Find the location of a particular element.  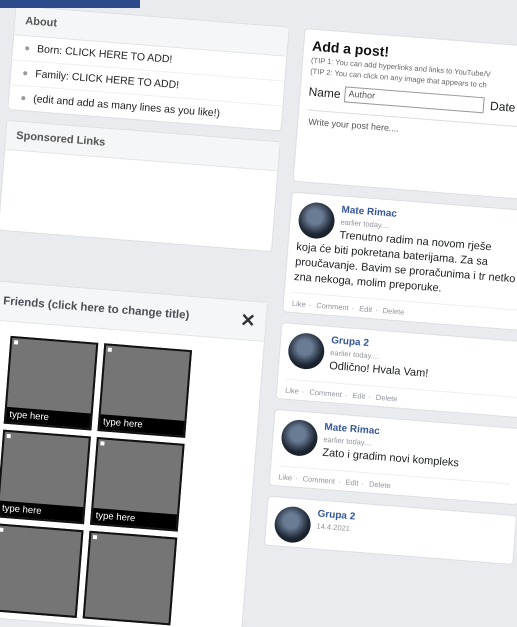

name-label: Name is located at coordinates (325, 93).